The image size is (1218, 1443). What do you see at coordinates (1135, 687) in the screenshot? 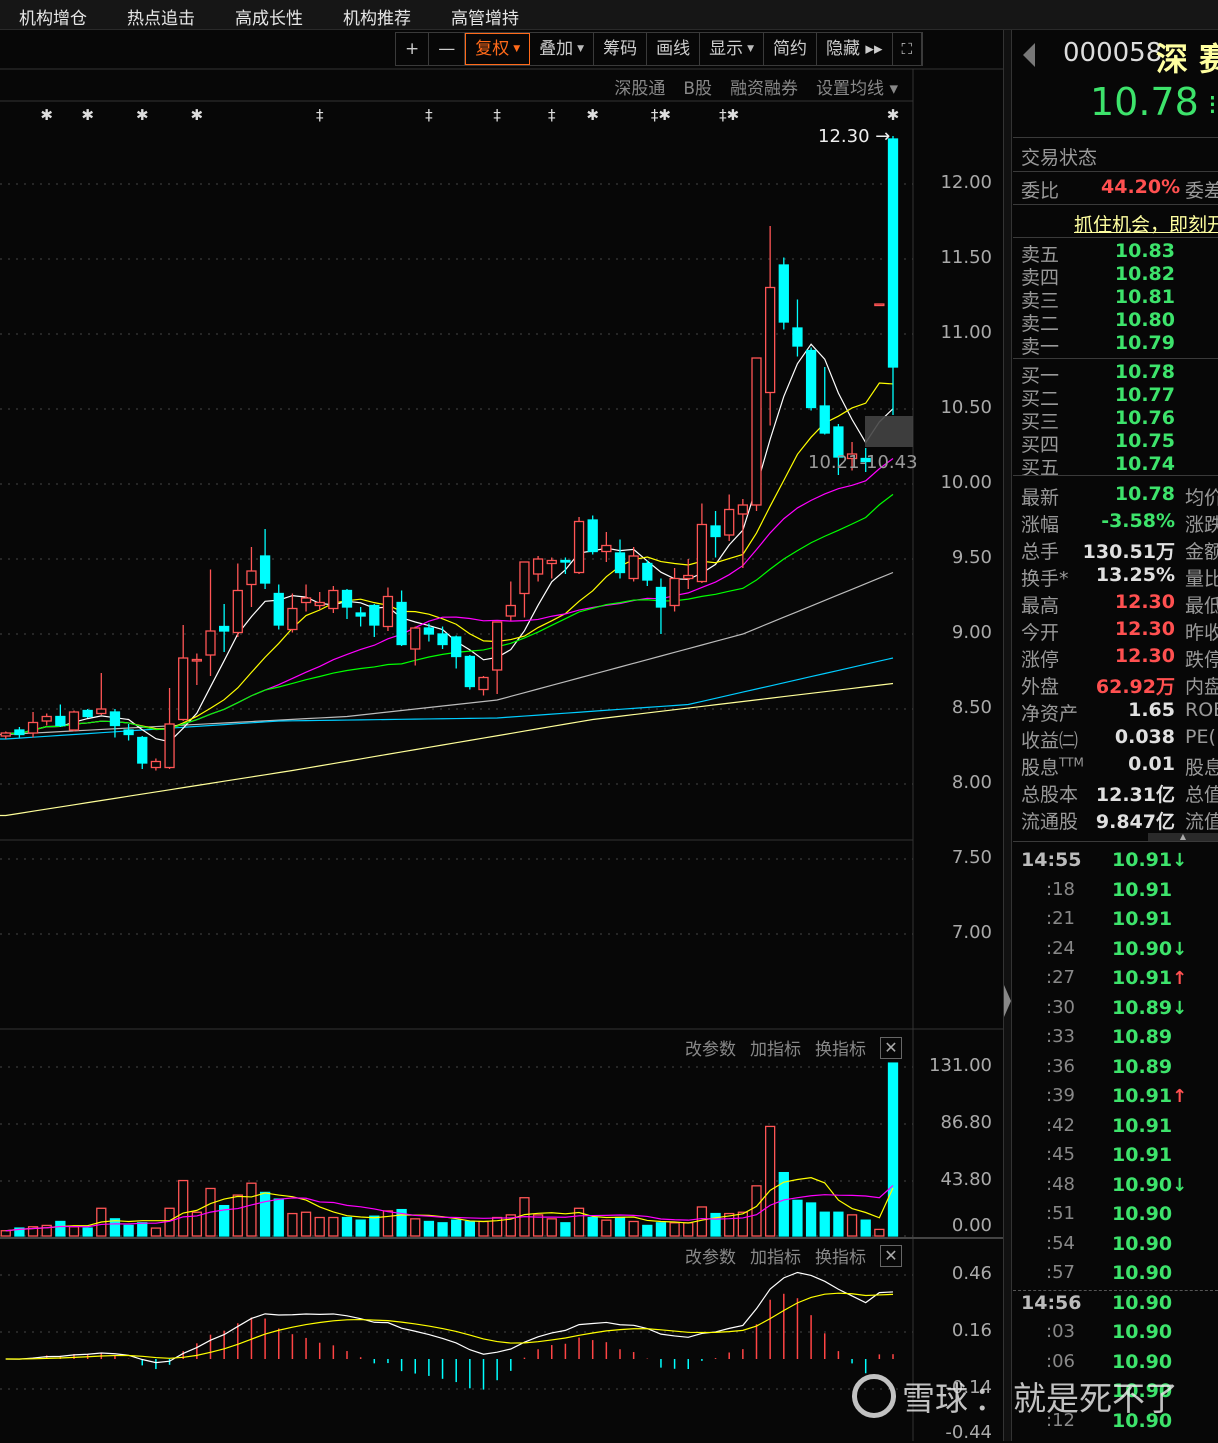
I see `stat-value: 62.92万` at bounding box center [1135, 687].